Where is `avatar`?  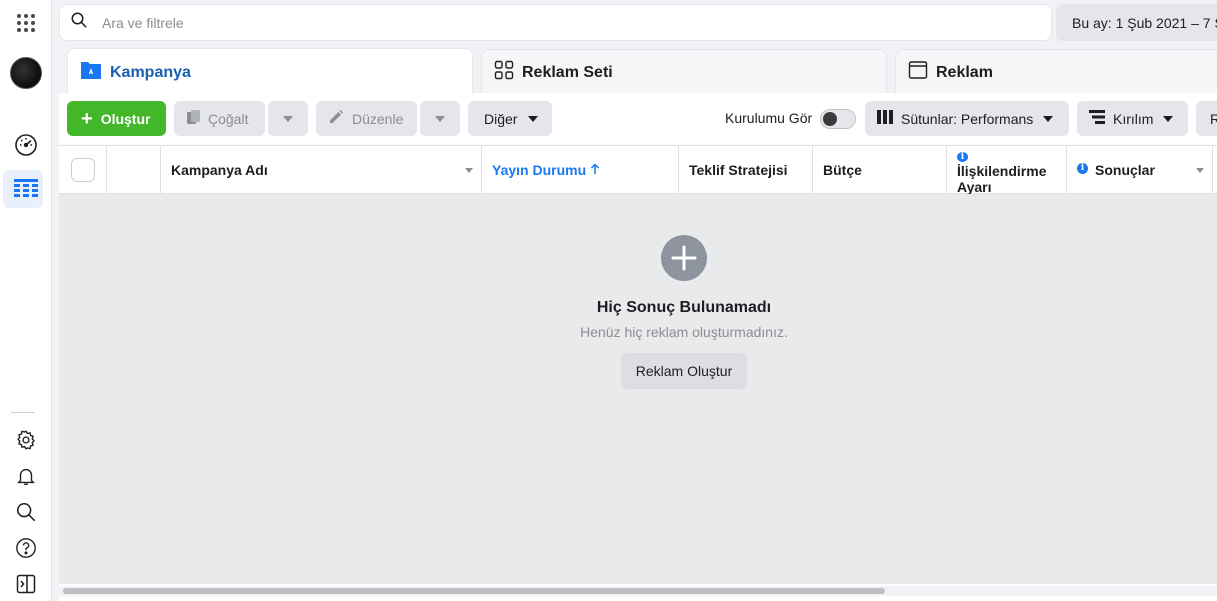
avatar is located at coordinates (26, 73).